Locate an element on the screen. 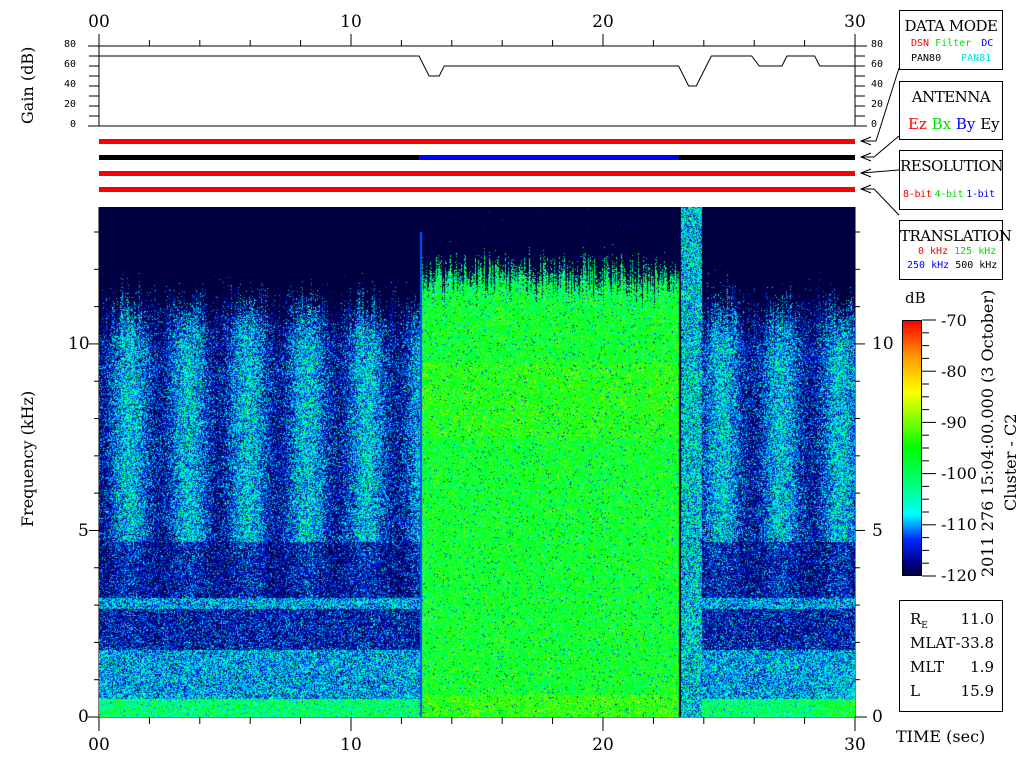 This screenshot has width=1024, height=768. data-mode-legend: DATA MODE DSN Filter DC PAN80 PAN81 is located at coordinates (951, 40).